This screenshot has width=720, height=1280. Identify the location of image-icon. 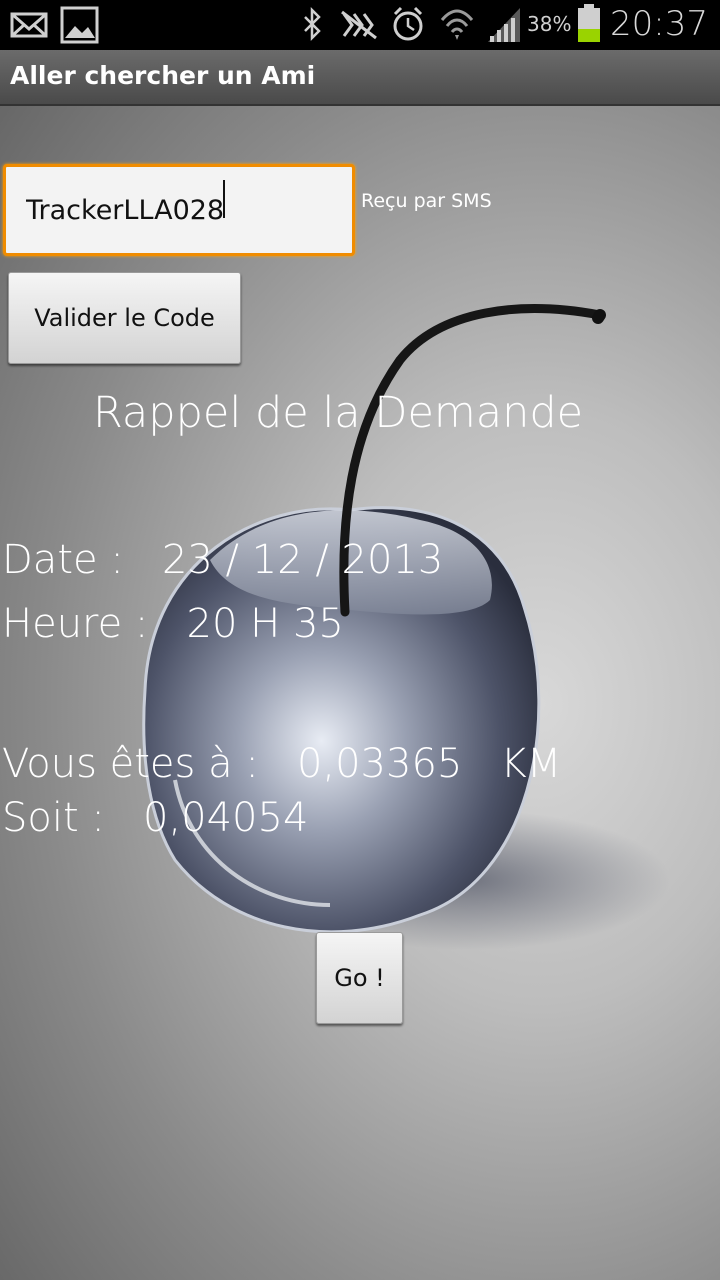
(79, 25).